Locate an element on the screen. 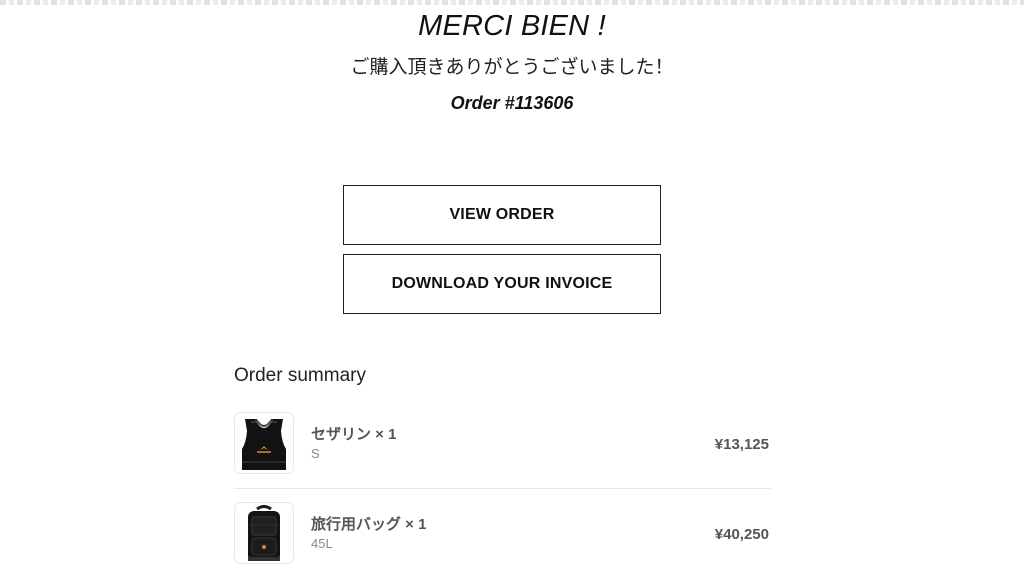  item-price: ¥13,125 is located at coordinates (741, 444).